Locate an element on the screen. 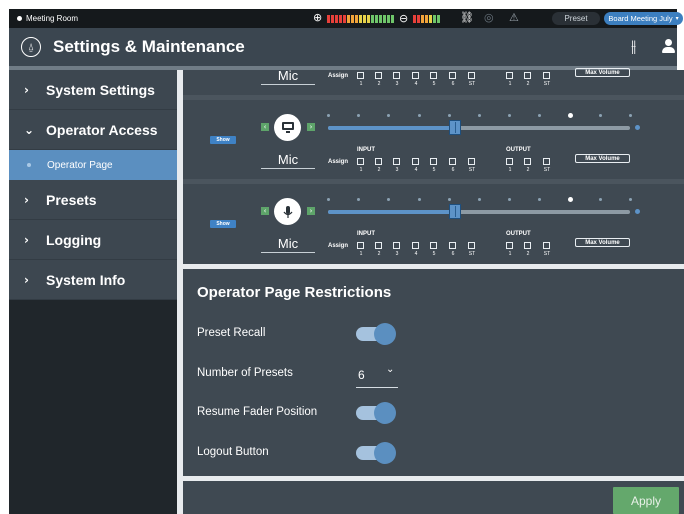 This screenshot has height=514, width=684. sidebar-item-system-settings: › System Settings is located at coordinates (93, 90).